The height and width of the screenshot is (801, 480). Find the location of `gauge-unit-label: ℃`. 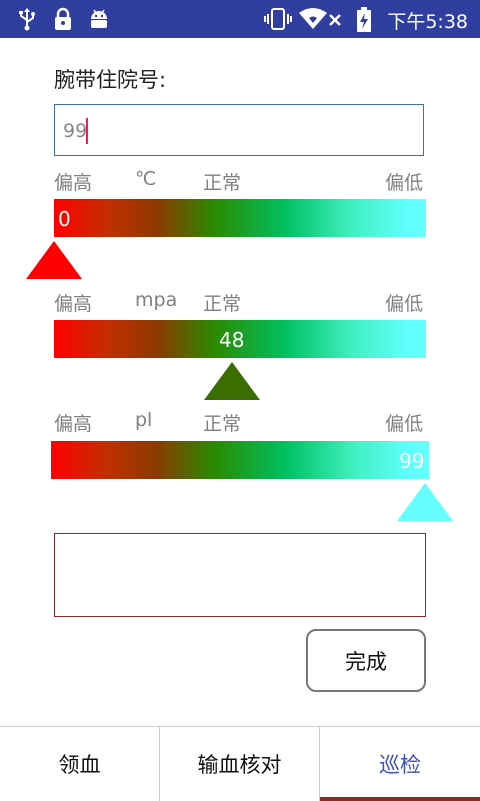

gauge-unit-label: ℃ is located at coordinates (146, 179).